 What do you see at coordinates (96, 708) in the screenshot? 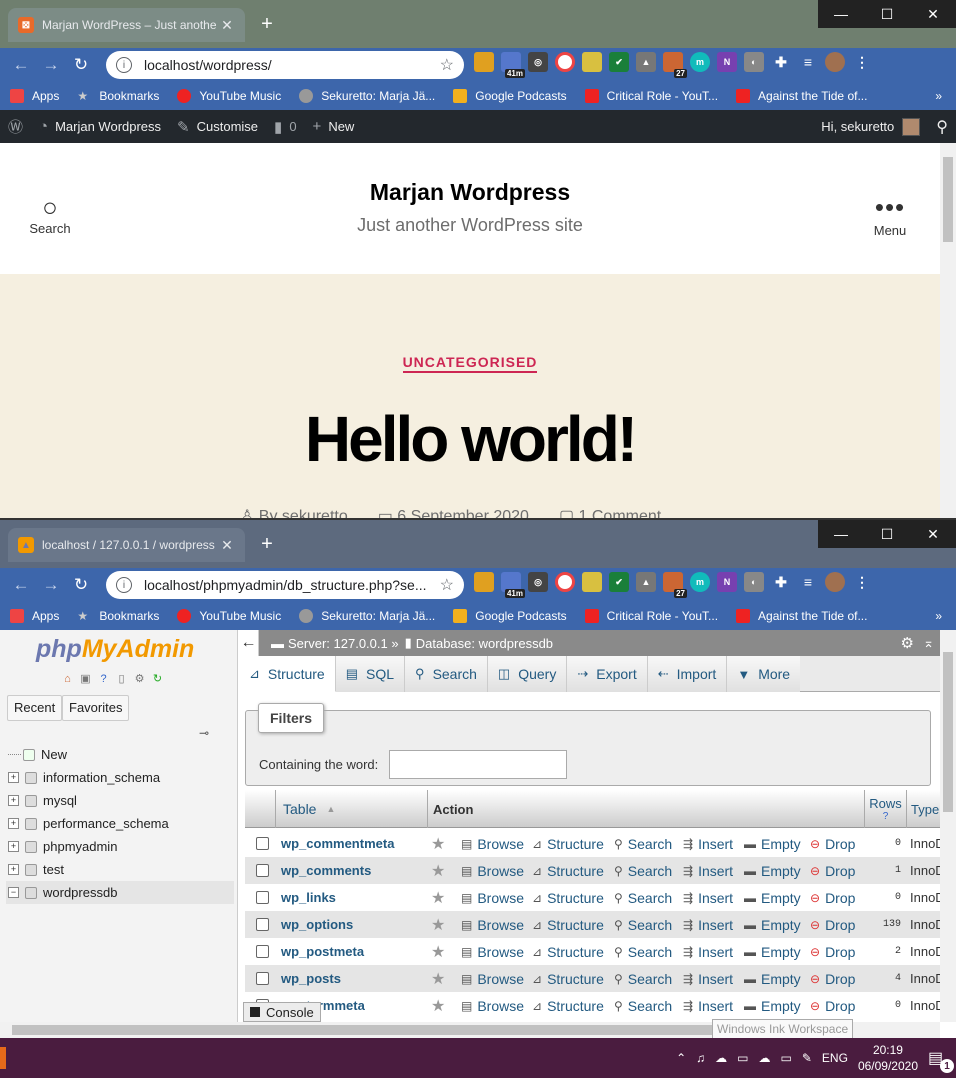
I see `favorites-button: Favorites` at bounding box center [96, 708].